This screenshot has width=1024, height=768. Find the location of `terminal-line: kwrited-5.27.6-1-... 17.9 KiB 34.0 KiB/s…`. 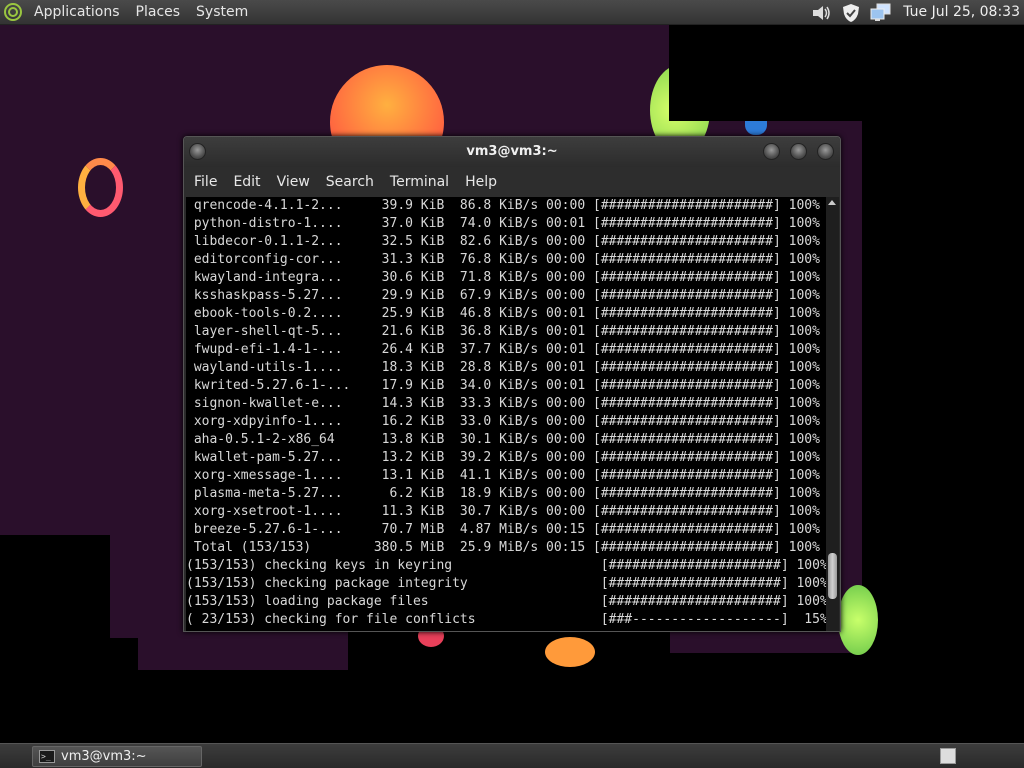

terminal-line: kwrited-5.27.6-1-... 17.9 KiB 34.0 KiB/s… is located at coordinates (503, 385).